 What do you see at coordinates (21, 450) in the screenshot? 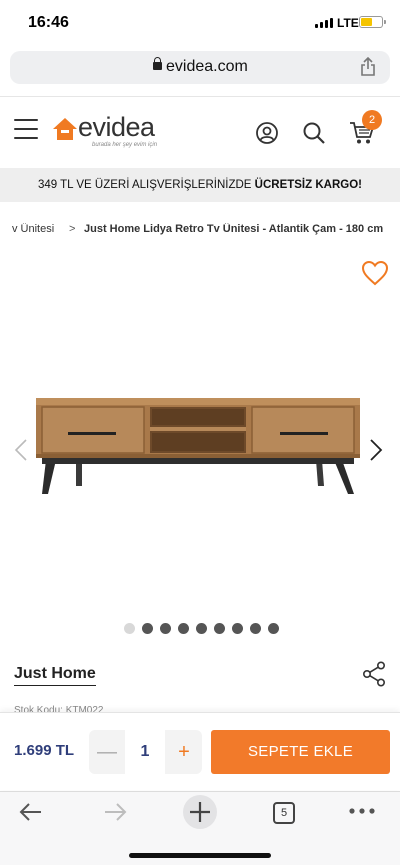
I see `chevron-left-icon` at bounding box center [21, 450].